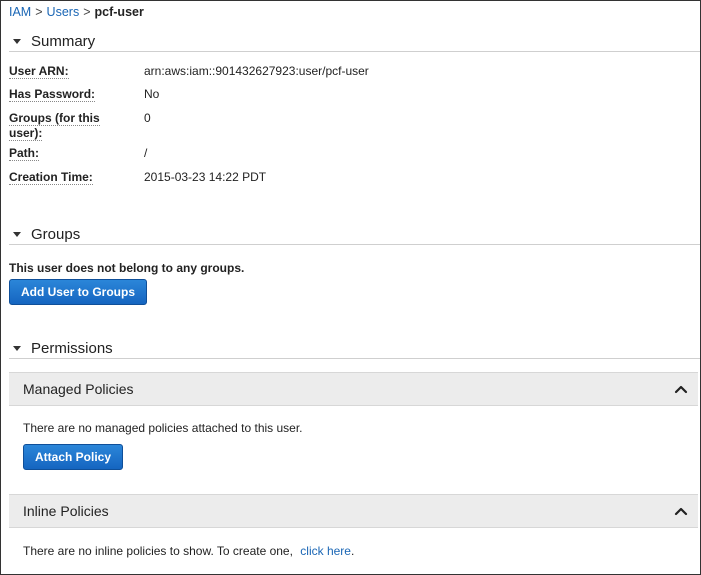  Describe the element at coordinates (119, 12) in the screenshot. I see `breadcrumb-current: pcf-user` at that location.